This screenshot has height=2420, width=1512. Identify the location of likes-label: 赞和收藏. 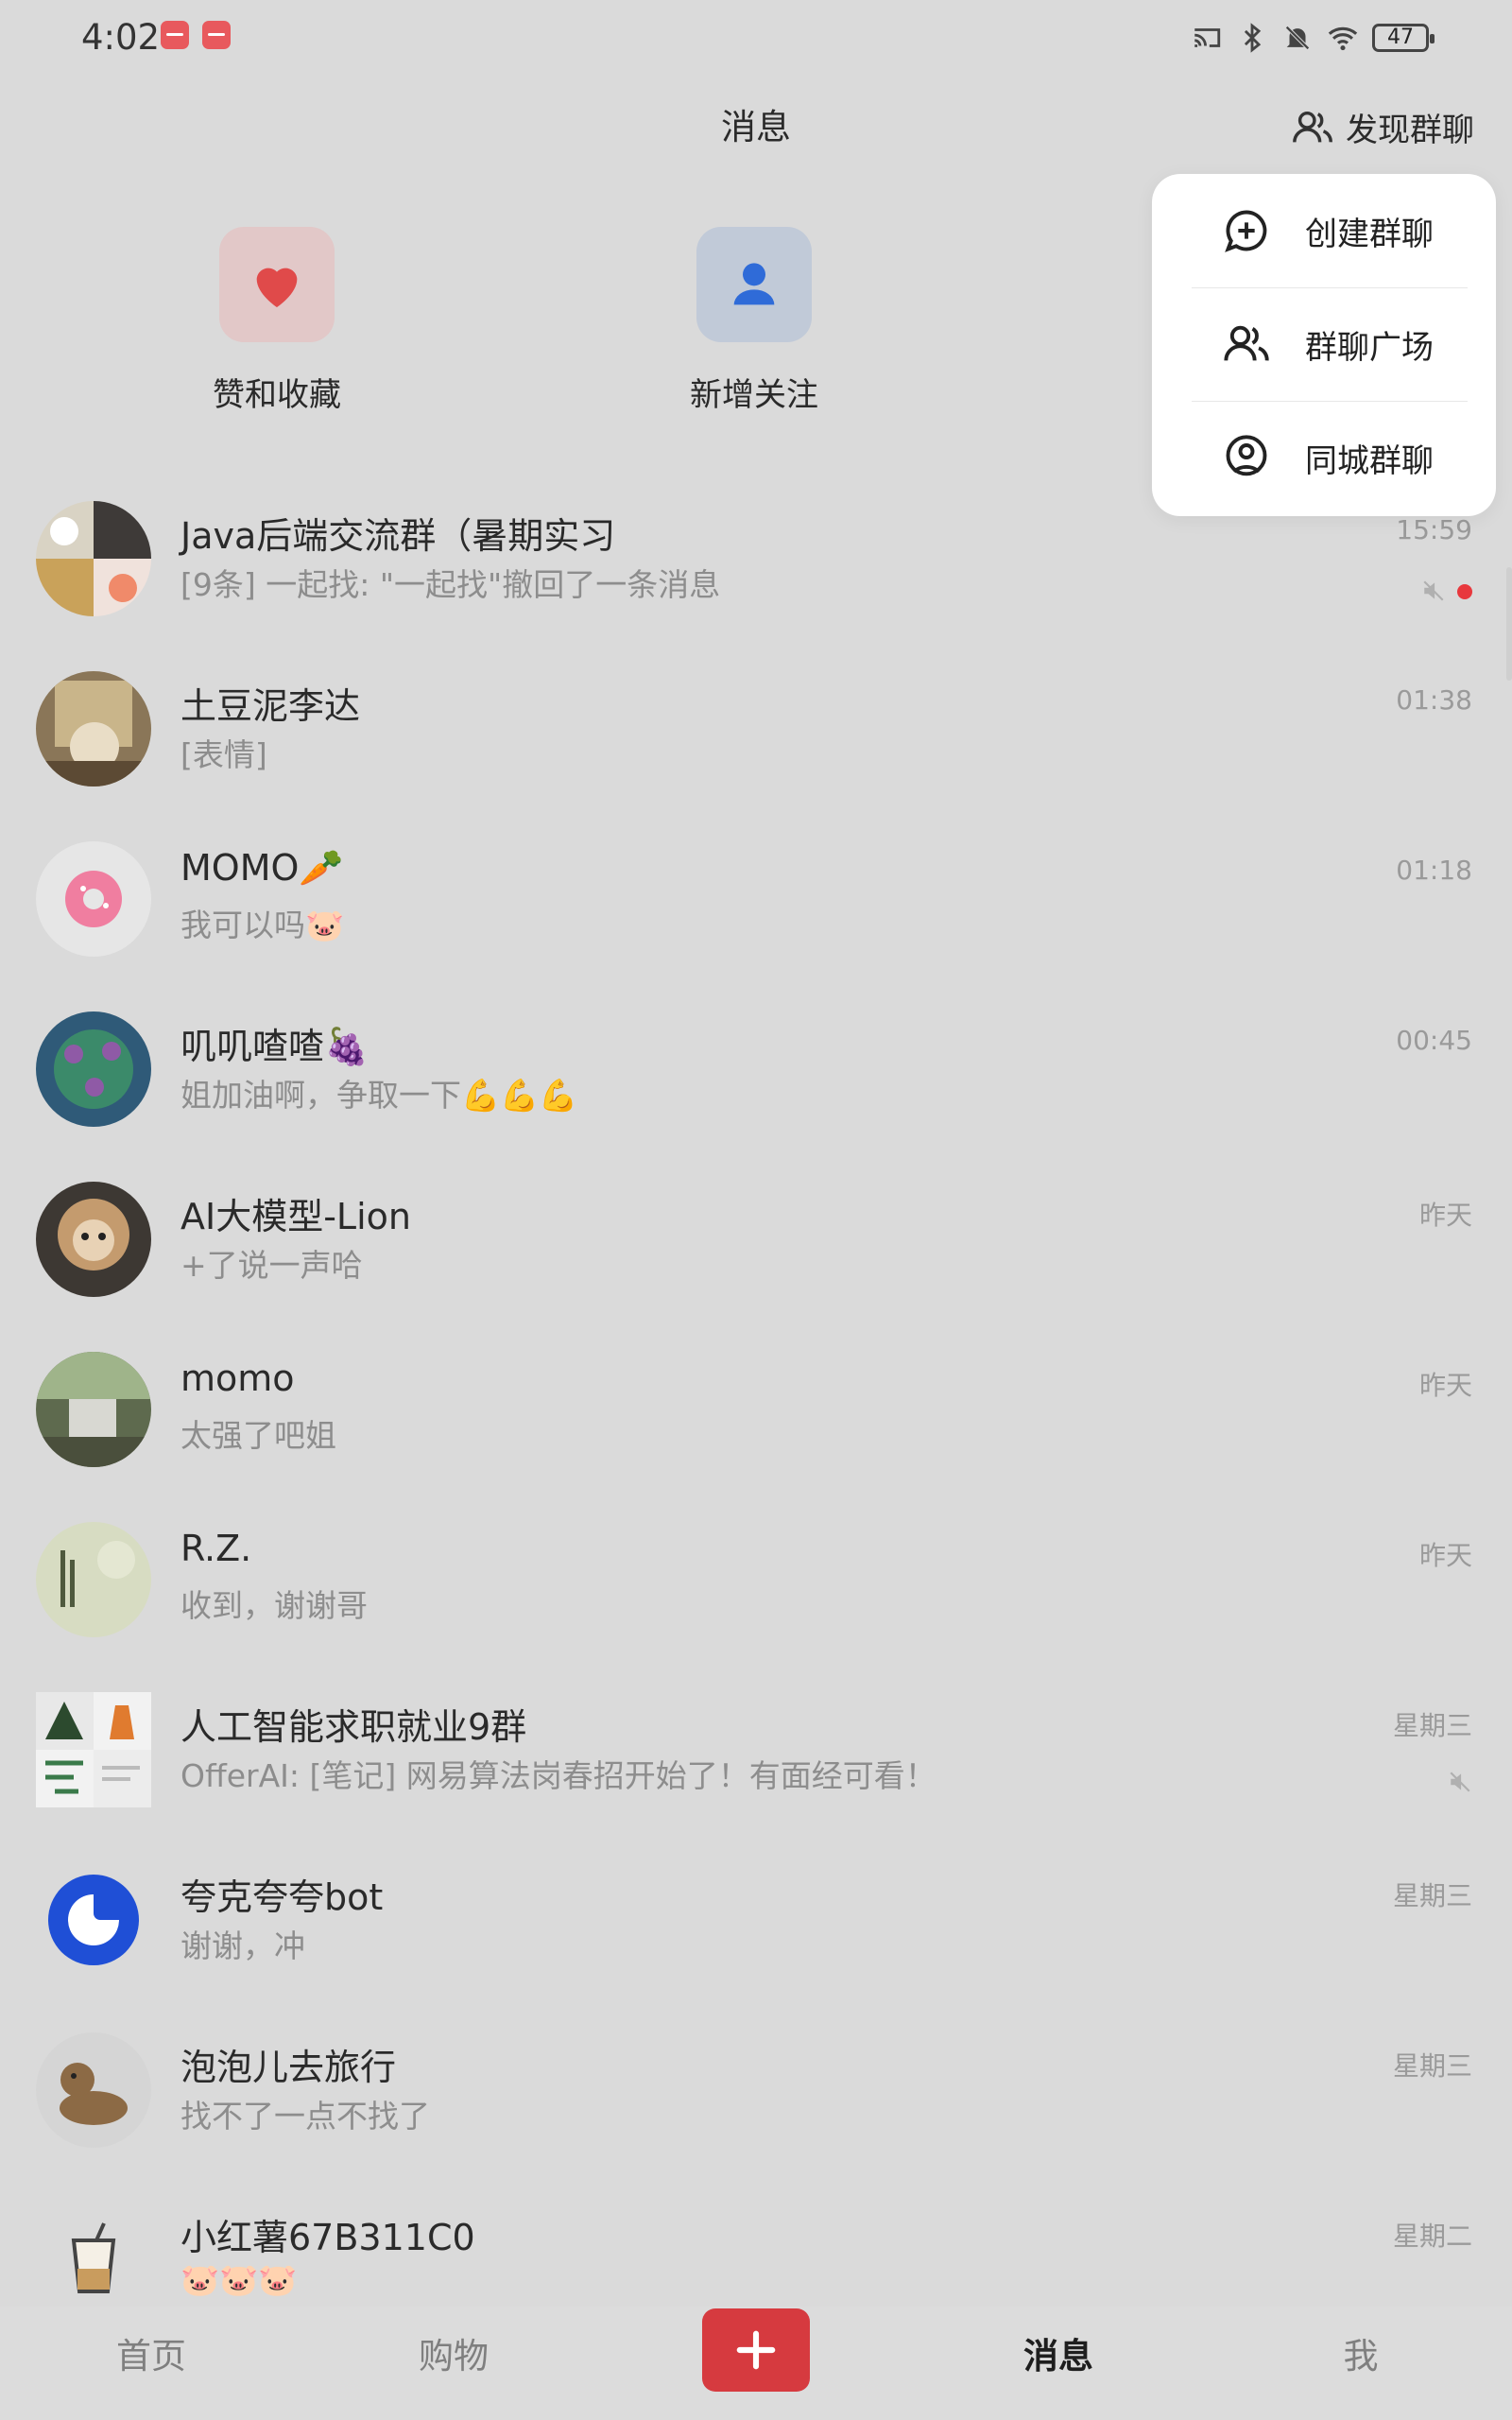
(277, 395).